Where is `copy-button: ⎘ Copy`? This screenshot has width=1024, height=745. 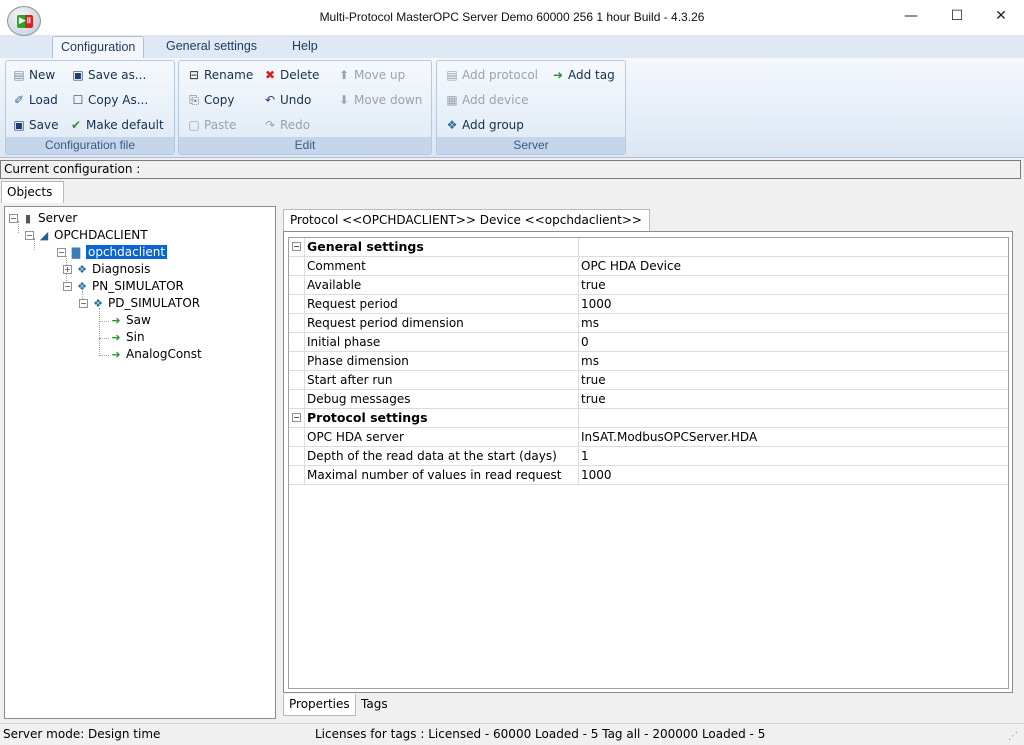 copy-button: ⎘ Copy is located at coordinates (210, 100).